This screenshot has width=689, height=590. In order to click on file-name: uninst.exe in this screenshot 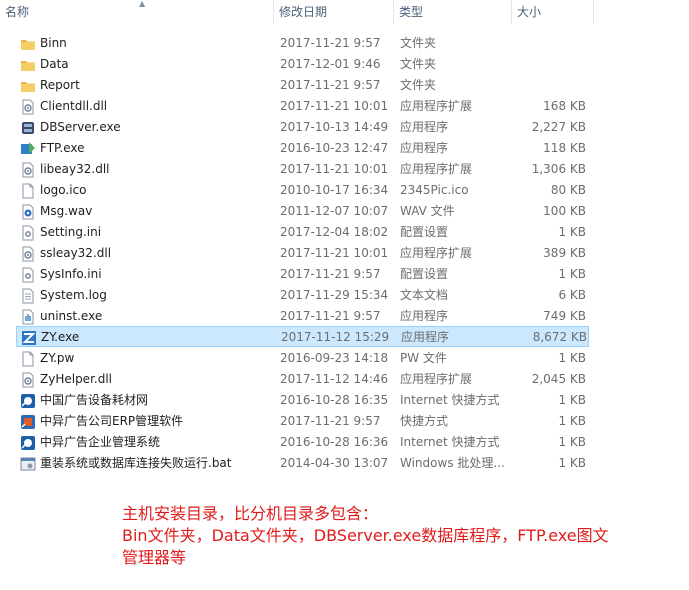, I will do `click(71, 316)`.